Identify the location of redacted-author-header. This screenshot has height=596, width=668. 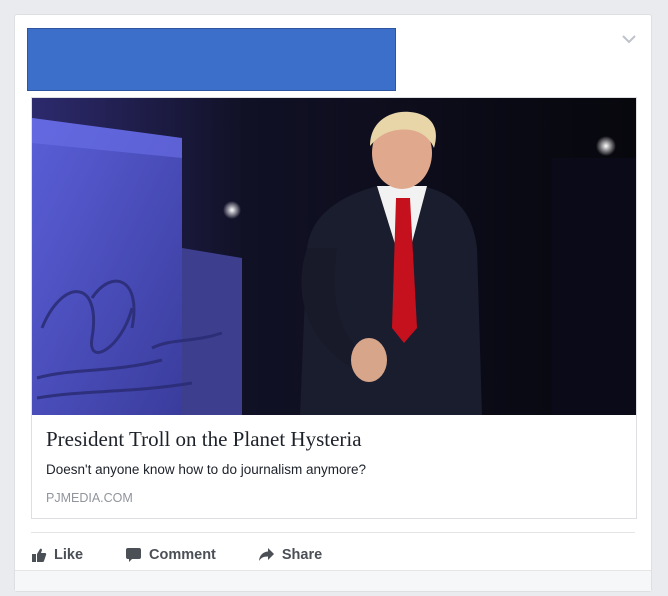
(211, 59).